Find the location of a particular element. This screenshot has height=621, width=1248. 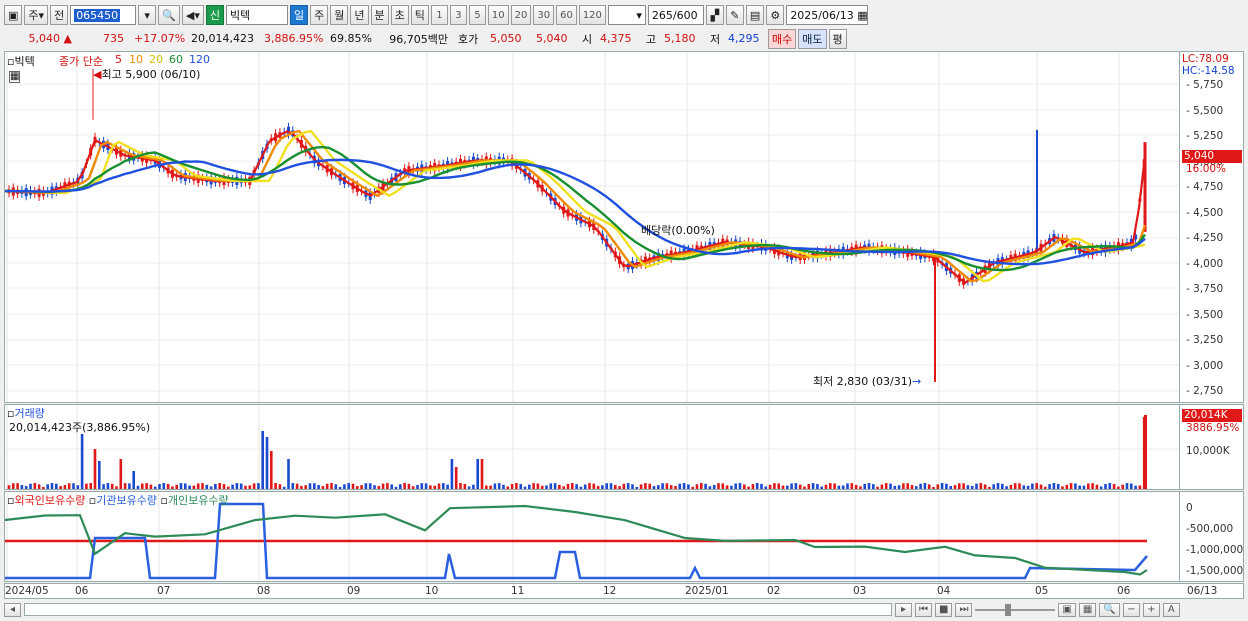

holding-axis: 0 -500,000 -1,000,000 -1,500,000 is located at coordinates (1212, 536).